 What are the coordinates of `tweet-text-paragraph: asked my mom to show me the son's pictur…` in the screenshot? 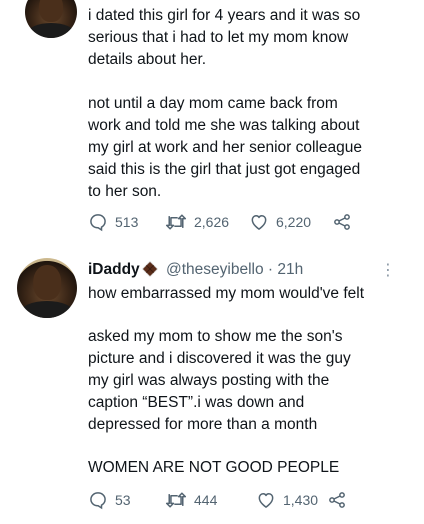 It's located at (219, 380).